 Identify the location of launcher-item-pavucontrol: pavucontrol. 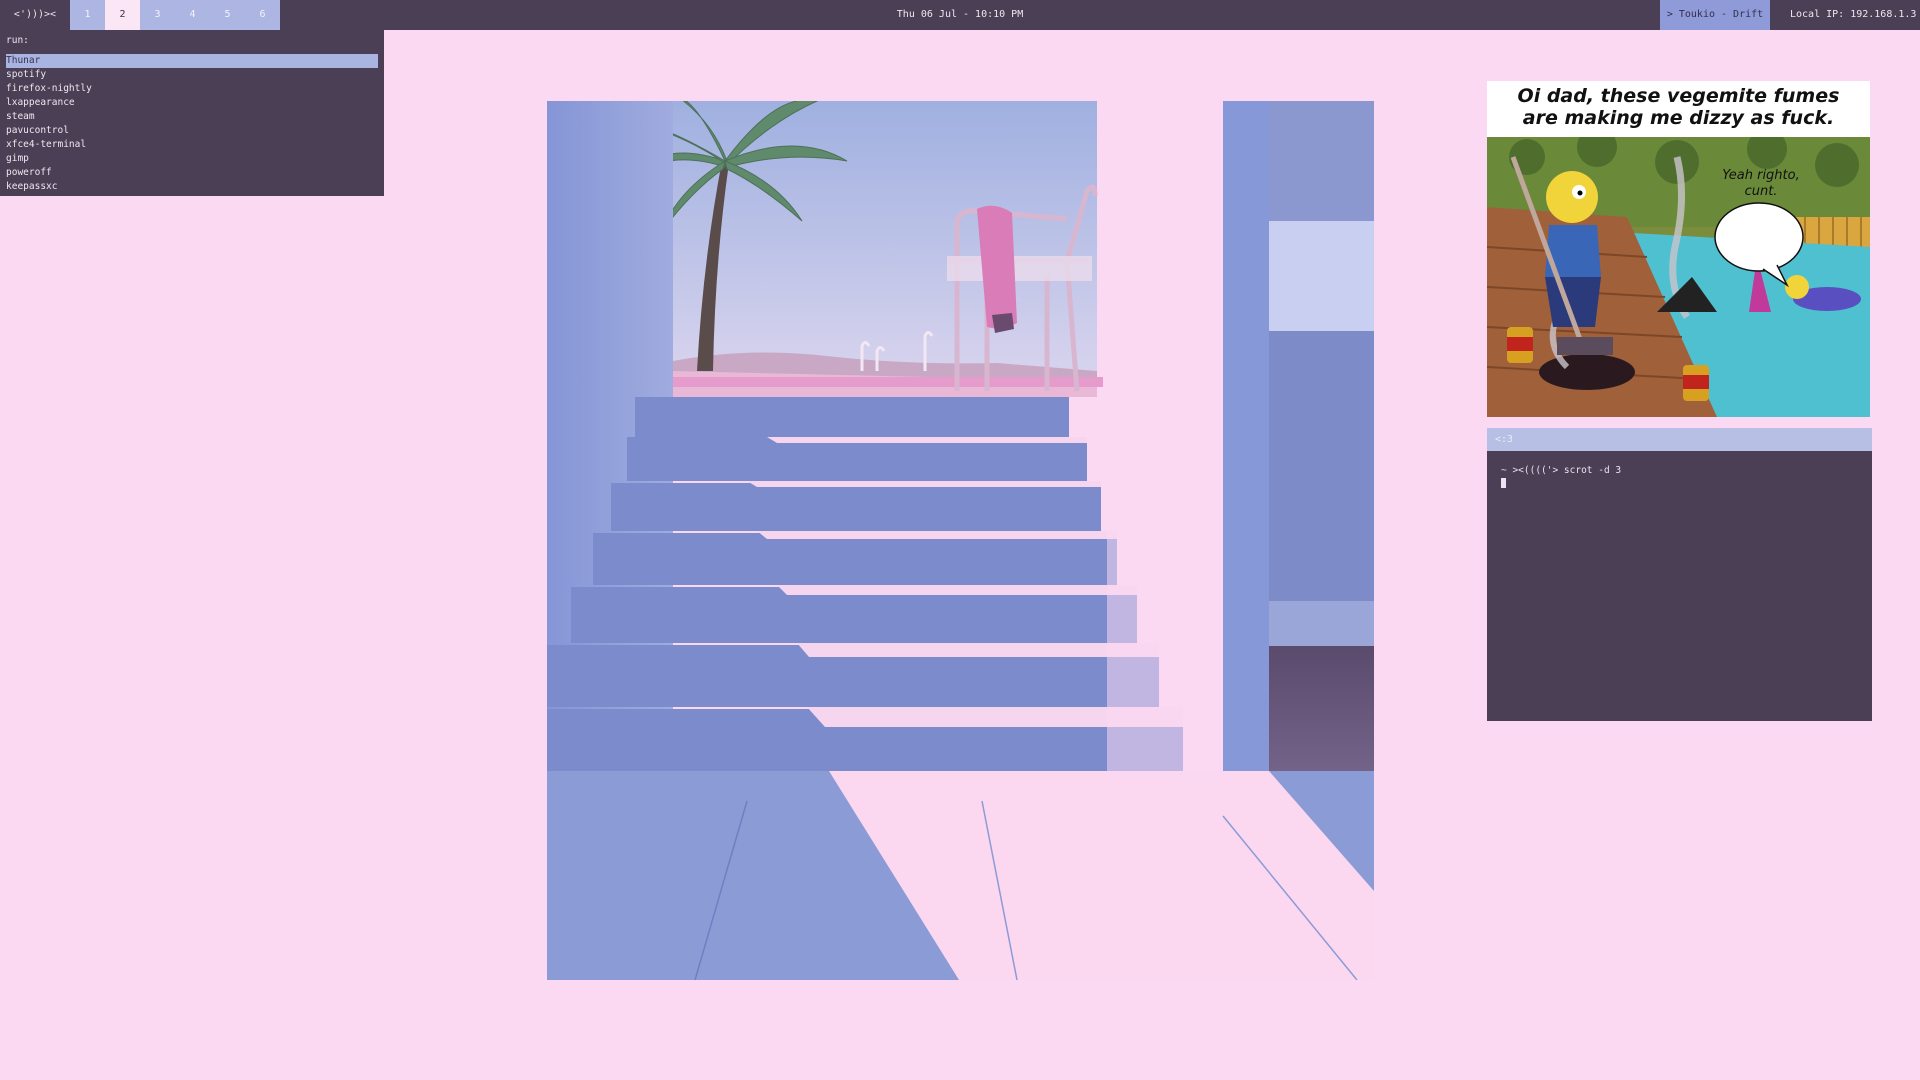
(192, 131).